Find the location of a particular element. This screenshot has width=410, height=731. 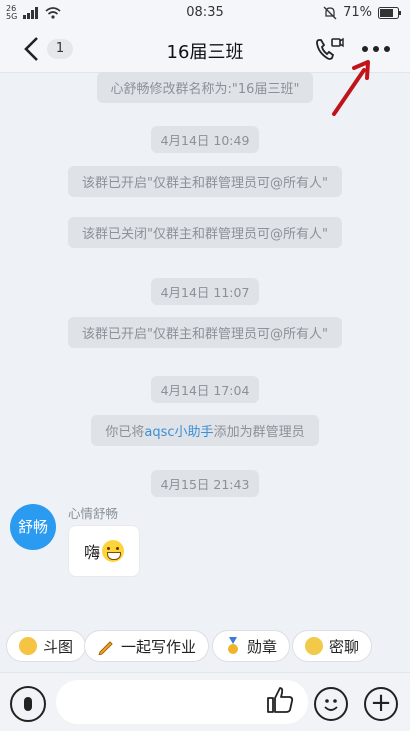

plus-icon: + is located at coordinates (381, 703).